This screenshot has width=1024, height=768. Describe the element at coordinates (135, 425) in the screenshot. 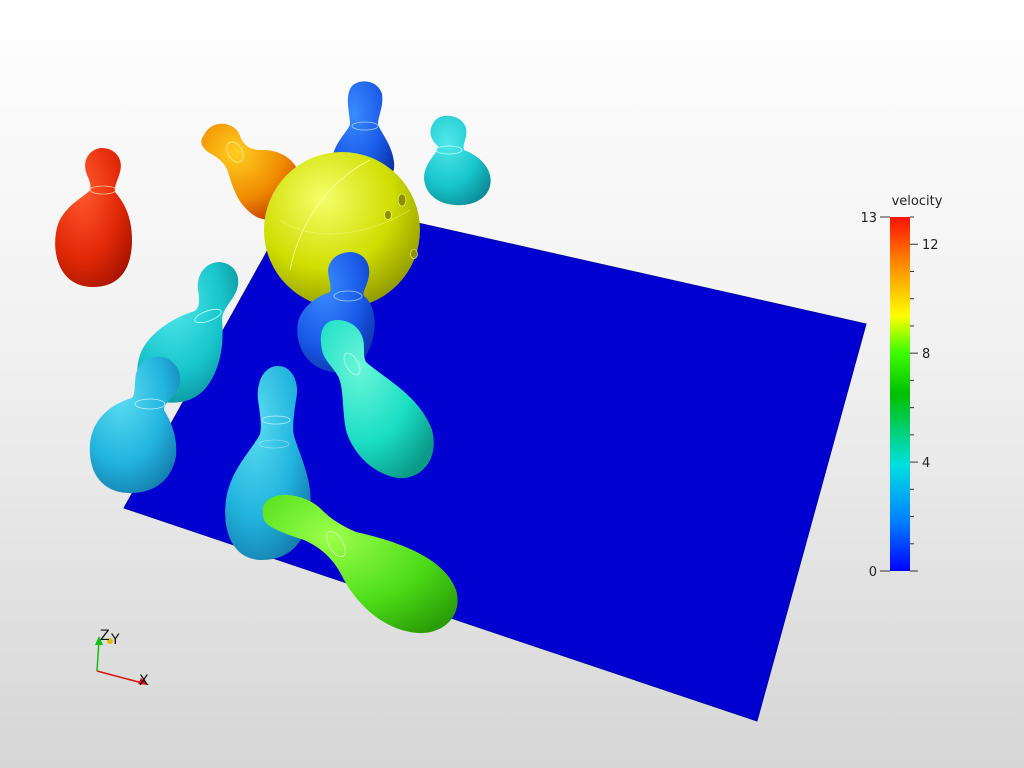

I see `pin-cyan-lower-left` at that location.